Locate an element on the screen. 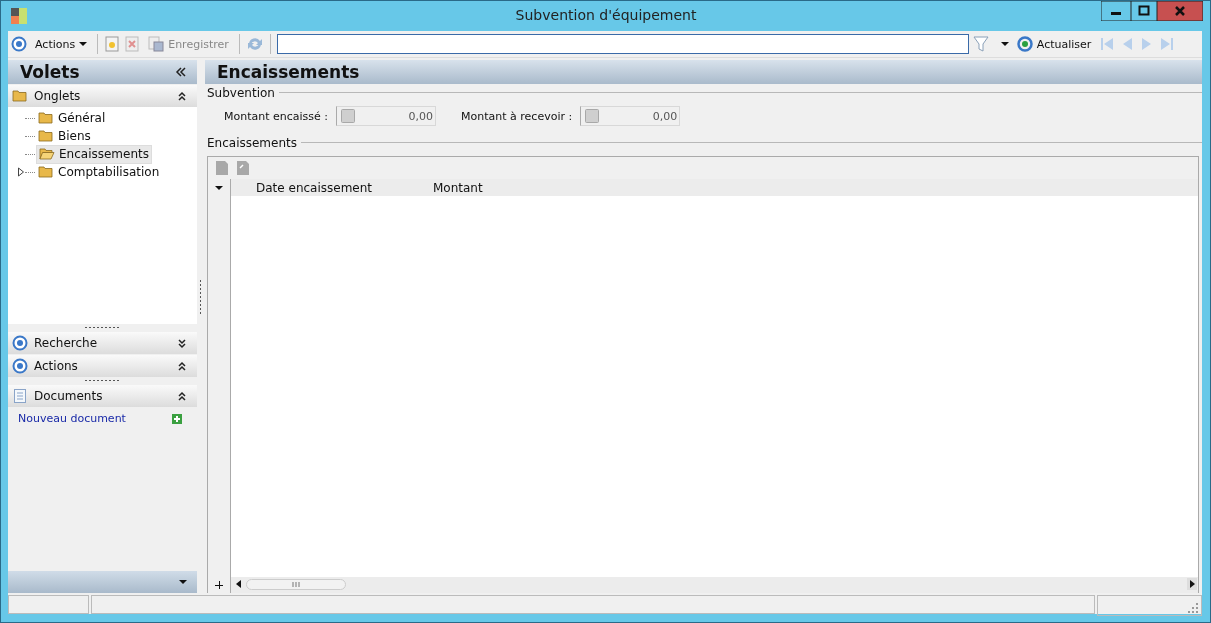 This screenshot has width=1211, height=623. section-header: Onglets is located at coordinates (102, 96).